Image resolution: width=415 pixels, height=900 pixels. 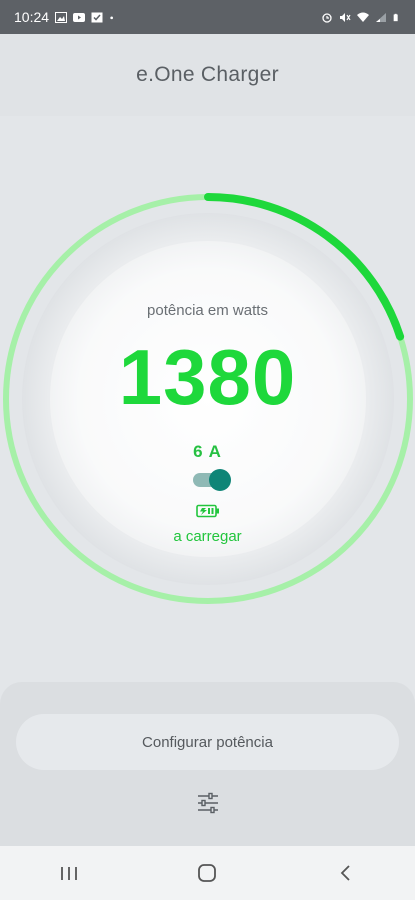 I want to click on app-title: e.One Charger, so click(x=207, y=74).